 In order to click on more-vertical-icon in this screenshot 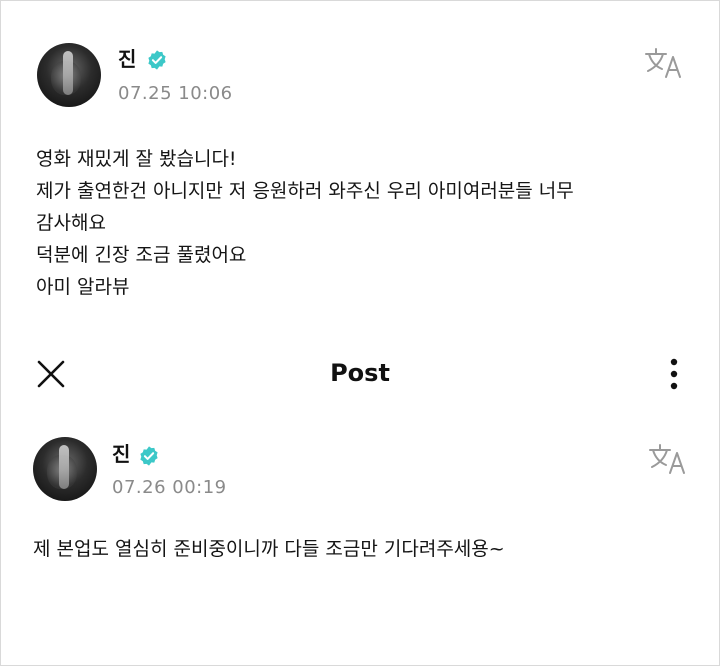, I will do `click(674, 374)`.